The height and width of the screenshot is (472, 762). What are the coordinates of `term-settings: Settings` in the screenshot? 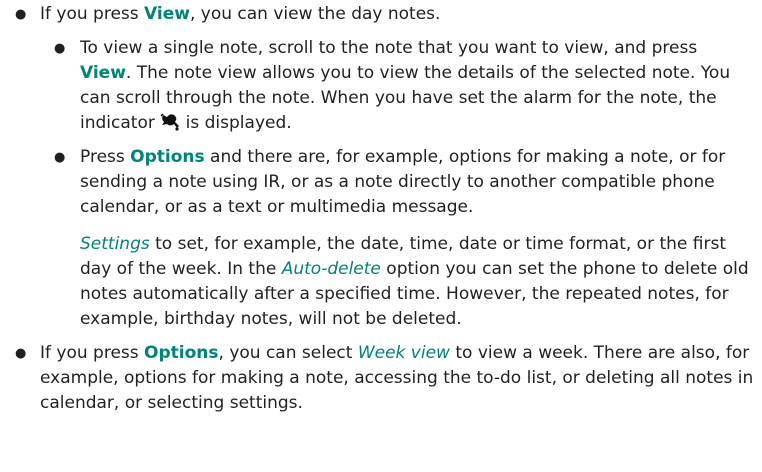 It's located at (115, 244).